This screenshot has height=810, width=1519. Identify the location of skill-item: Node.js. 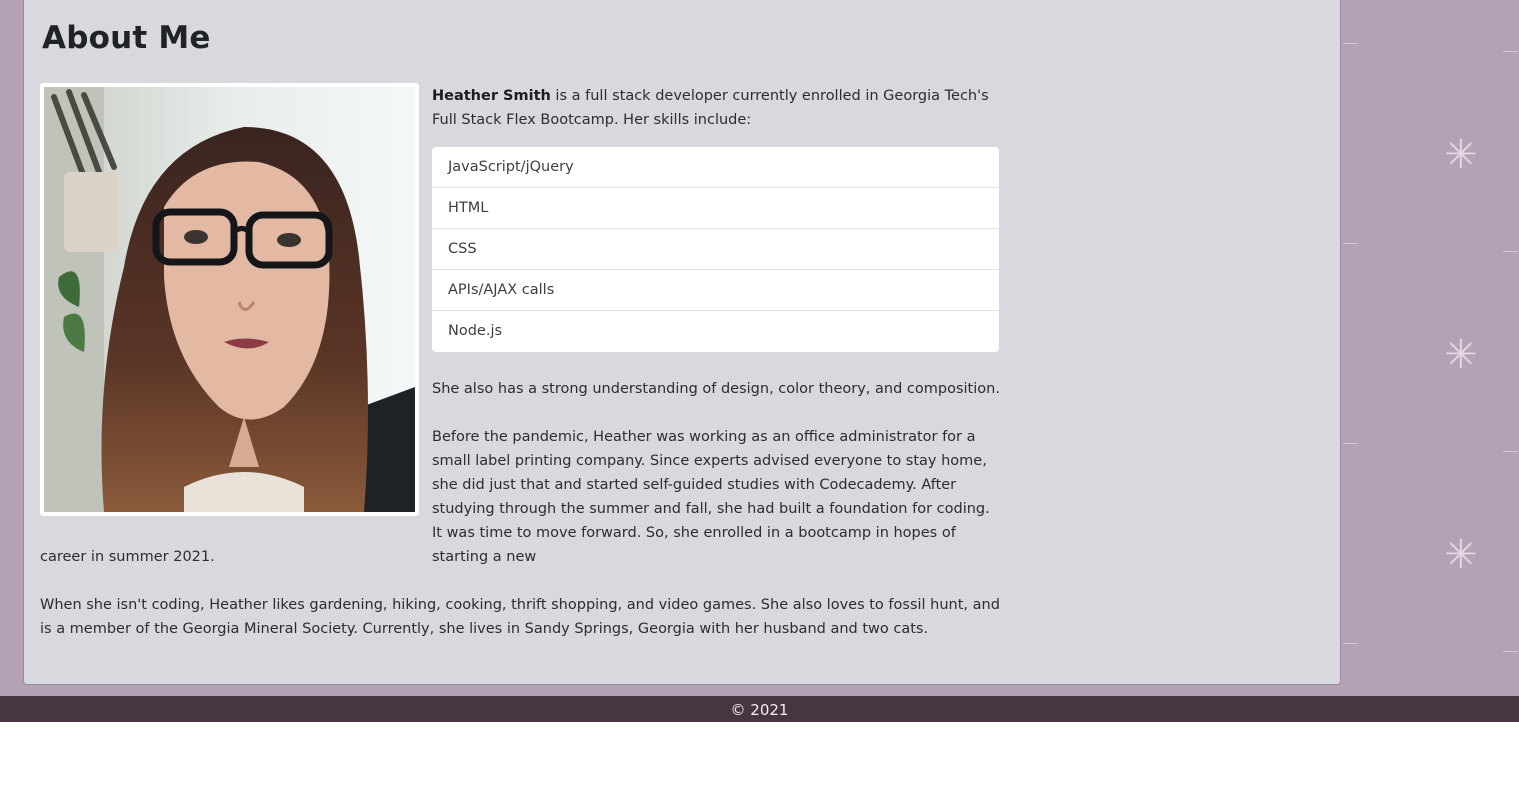
(475, 331).